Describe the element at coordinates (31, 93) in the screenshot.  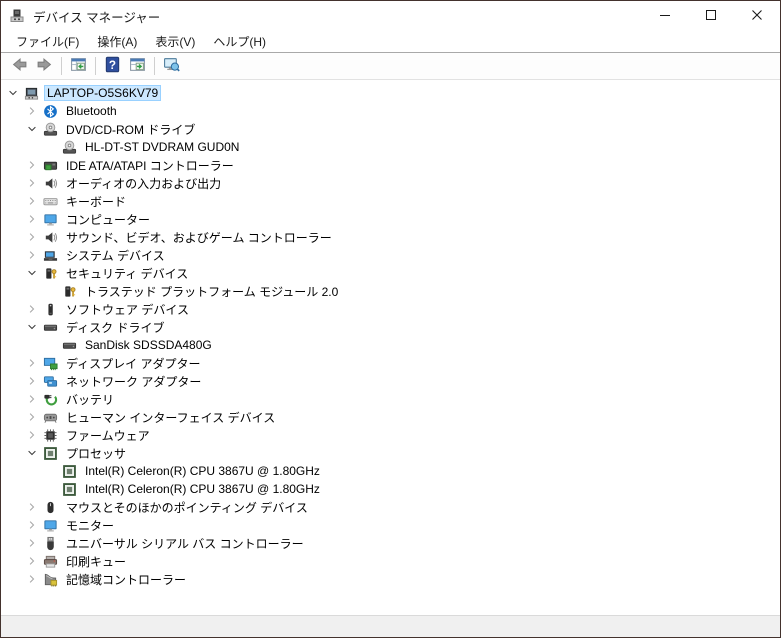
I see `computer-icon` at that location.